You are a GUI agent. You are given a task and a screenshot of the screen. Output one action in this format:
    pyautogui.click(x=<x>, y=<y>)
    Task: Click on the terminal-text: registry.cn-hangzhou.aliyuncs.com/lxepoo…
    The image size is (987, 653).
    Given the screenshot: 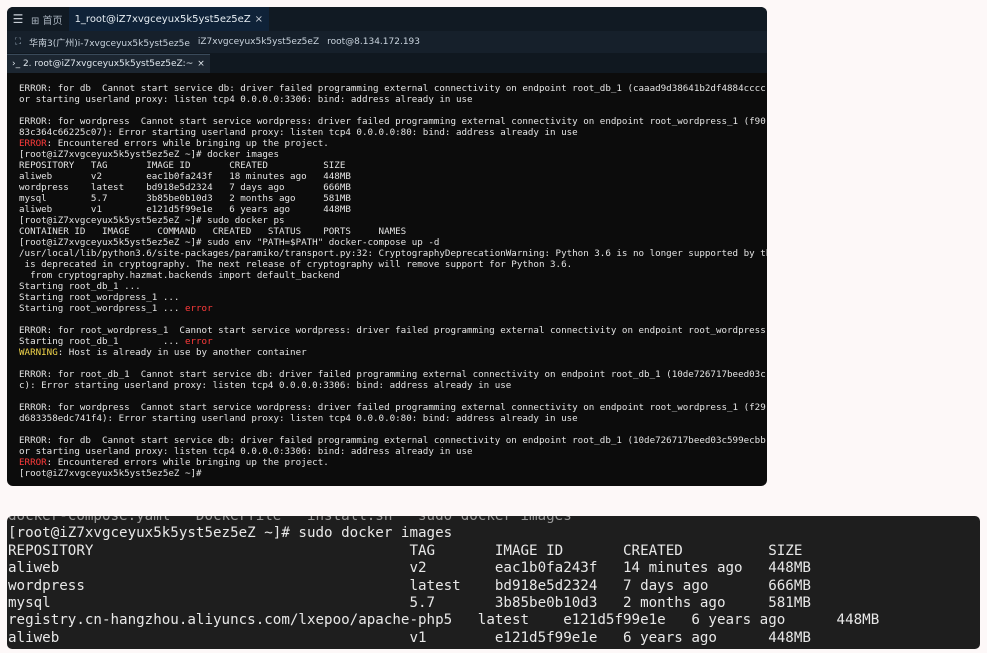 What is the action you would take?
    pyautogui.click(x=444, y=620)
    